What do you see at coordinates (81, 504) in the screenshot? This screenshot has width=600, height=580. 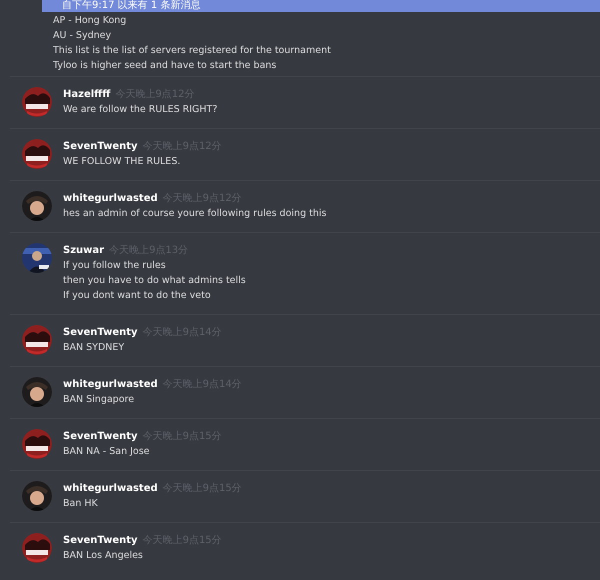 I see `message-text: Ban HK` at bounding box center [81, 504].